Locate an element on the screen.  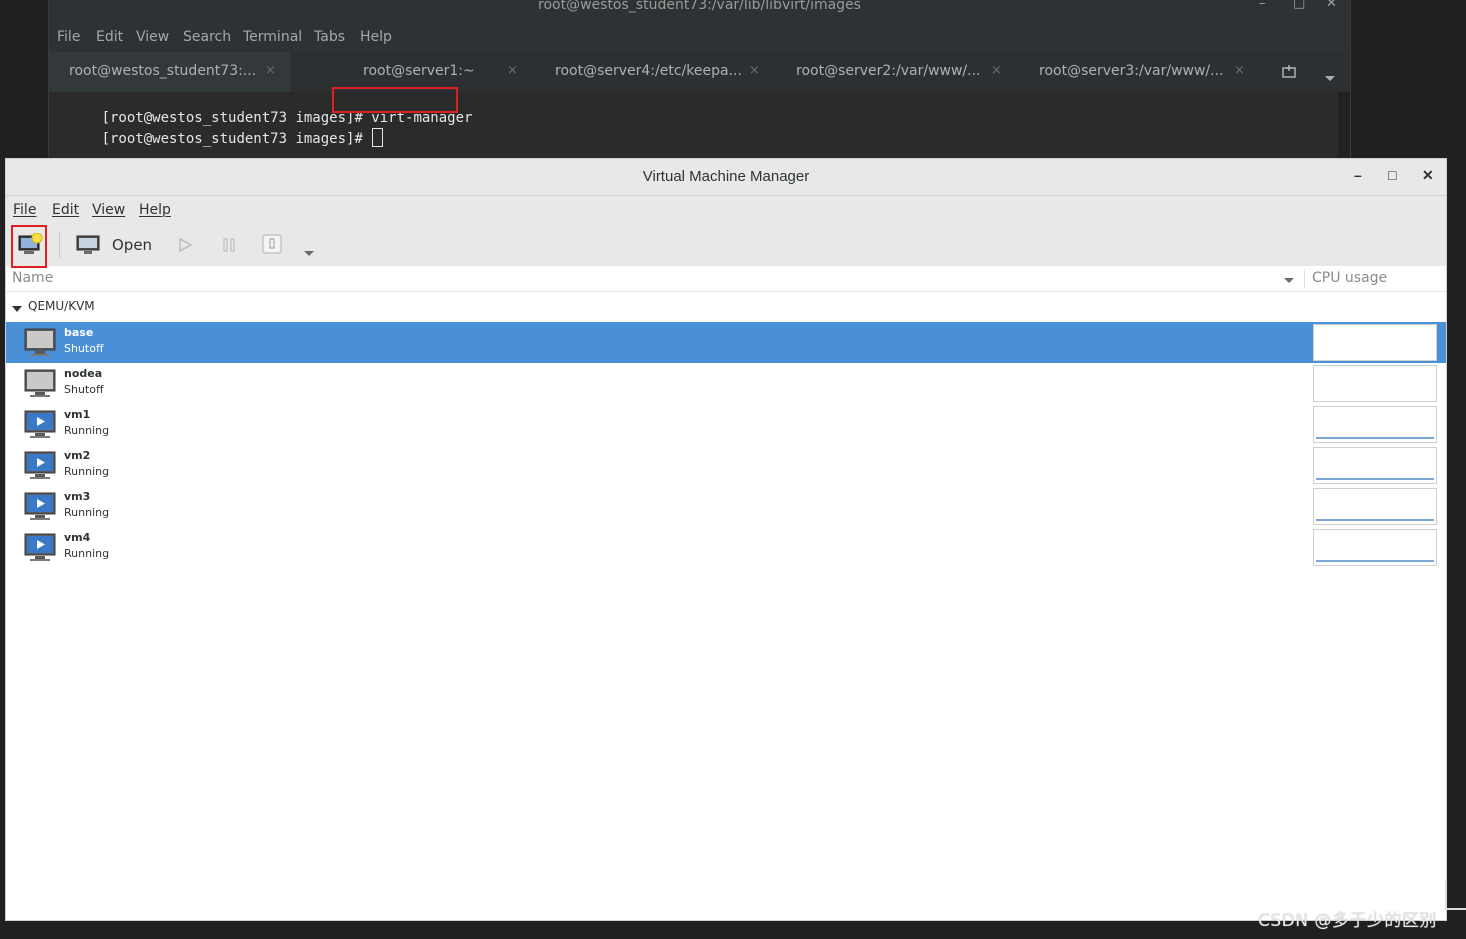
terminal-tab-3: root@server4:/etc/keepa... × is located at coordinates (654, 72).